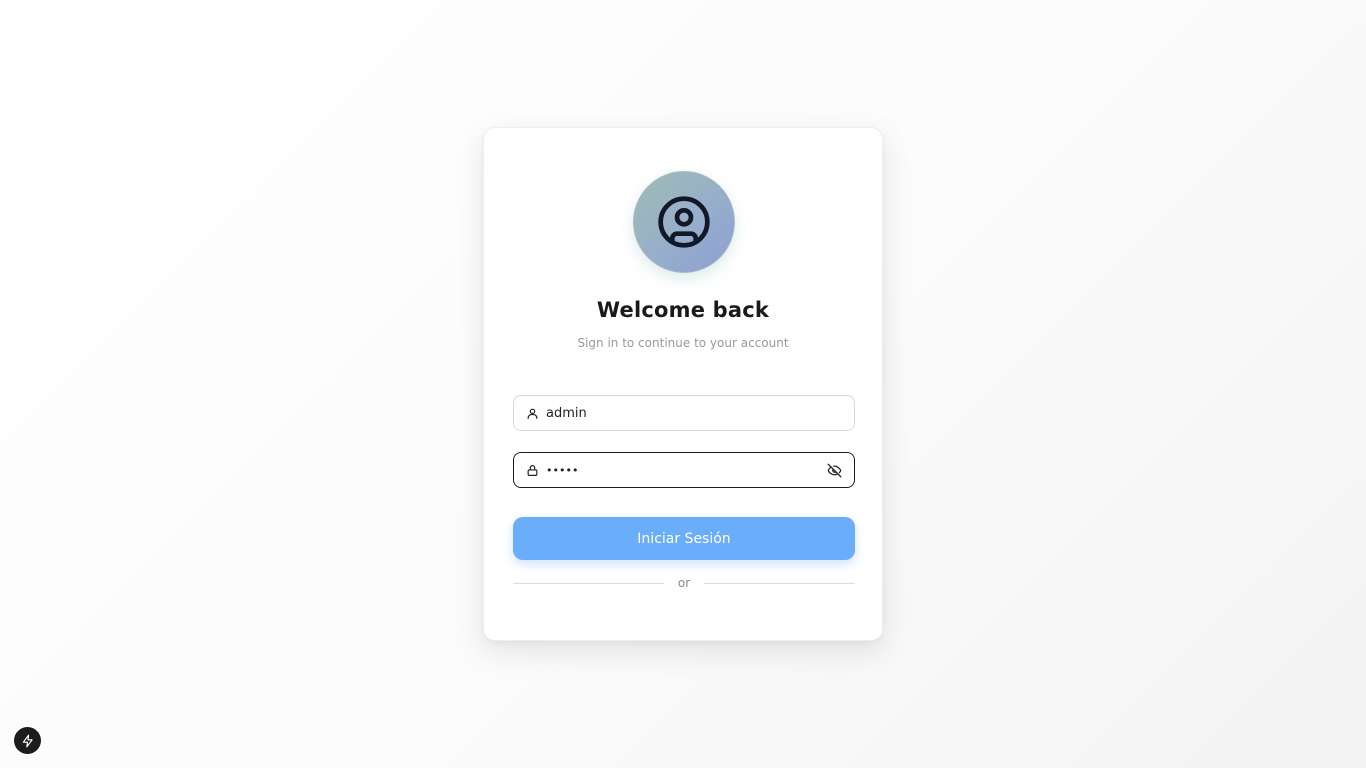 This screenshot has height=768, width=1366. What do you see at coordinates (683, 343) in the screenshot?
I see `page-subtitle: Sign in to continue to your account` at bounding box center [683, 343].